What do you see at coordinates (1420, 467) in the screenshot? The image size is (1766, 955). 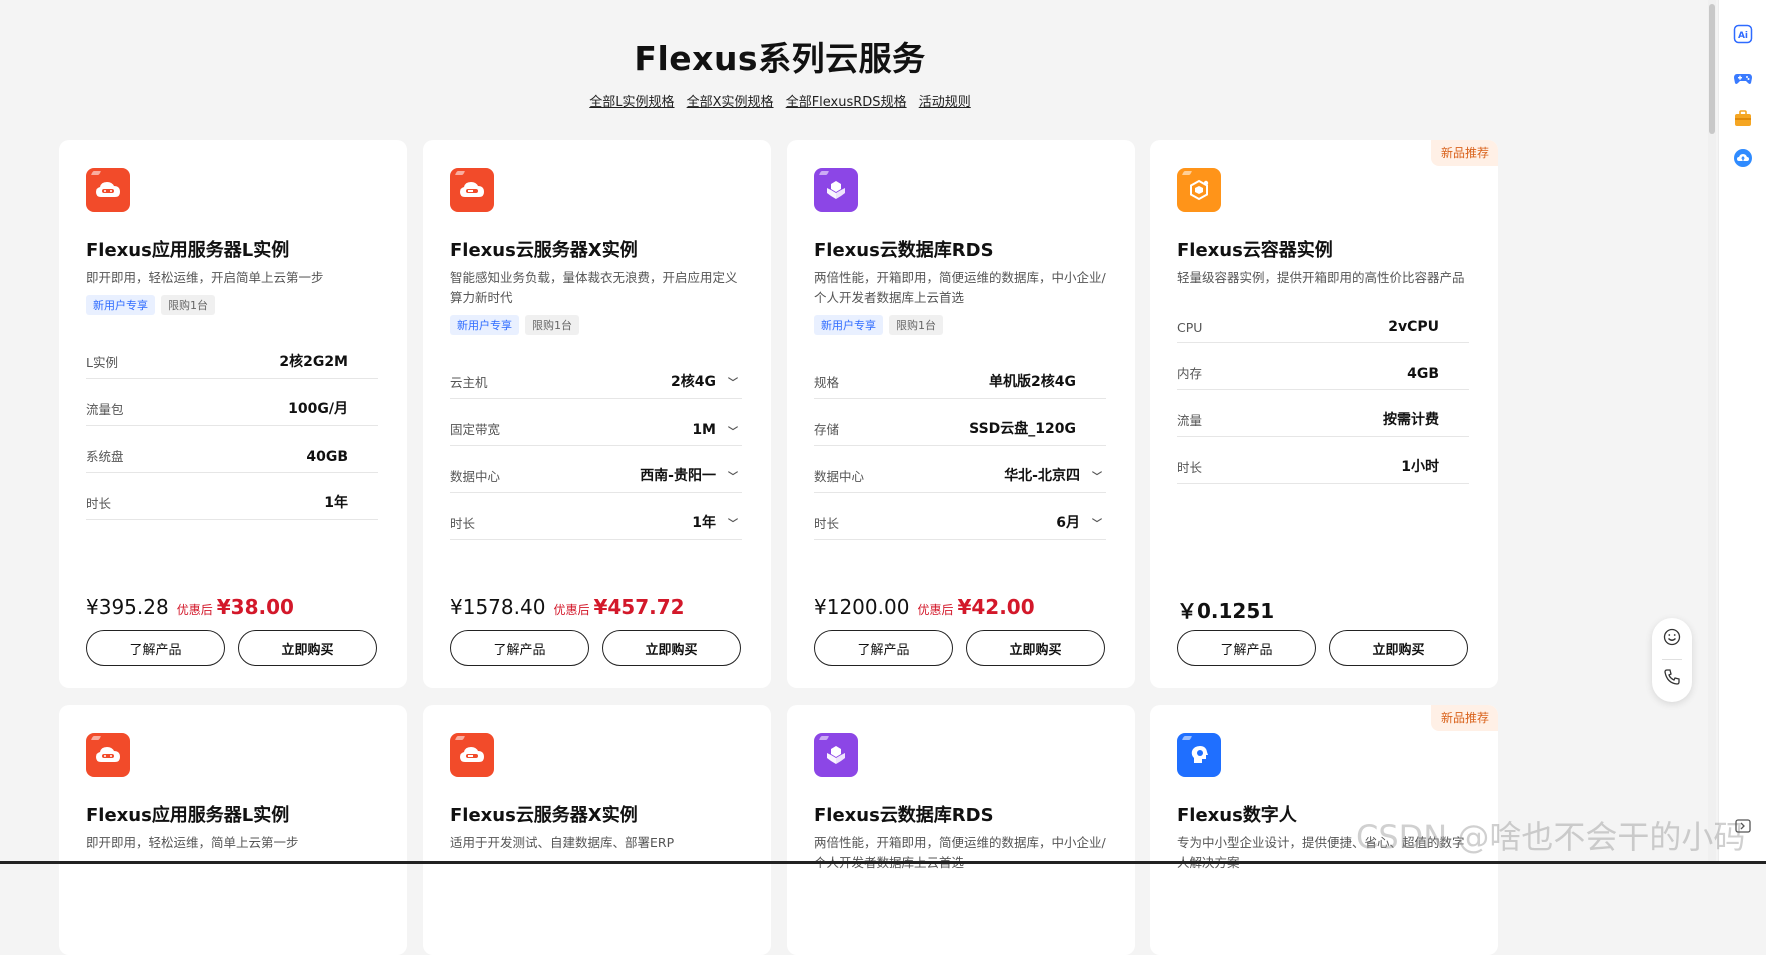 I see `spec-value: 1小时` at bounding box center [1420, 467].